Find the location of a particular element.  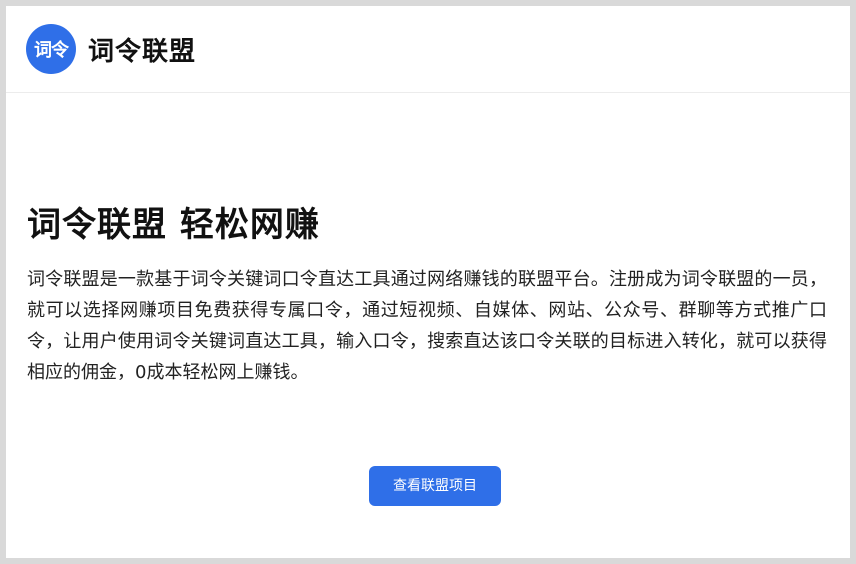

hero-title: 词令联盟 轻松网赚 is located at coordinates (173, 225).